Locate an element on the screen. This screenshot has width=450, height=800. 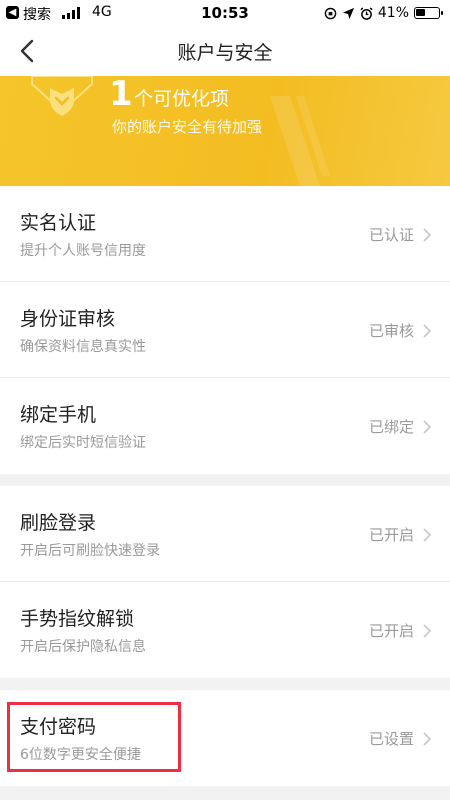
battery-icon is located at coordinates (428, 13).